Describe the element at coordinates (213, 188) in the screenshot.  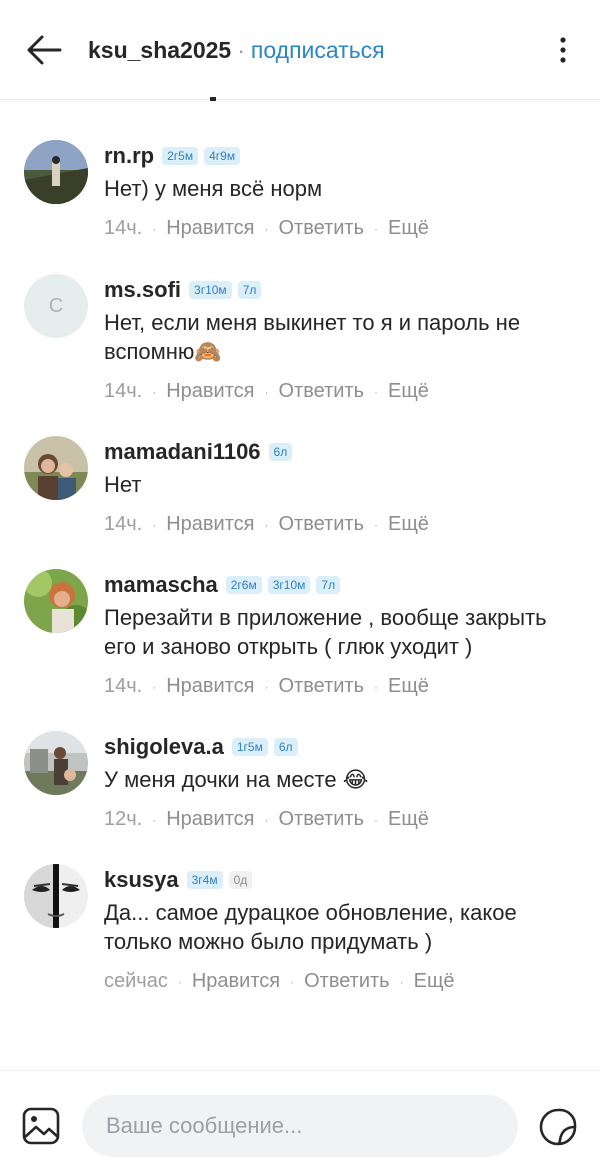
I see `comment-text: Нет) у меня всё норм` at that location.